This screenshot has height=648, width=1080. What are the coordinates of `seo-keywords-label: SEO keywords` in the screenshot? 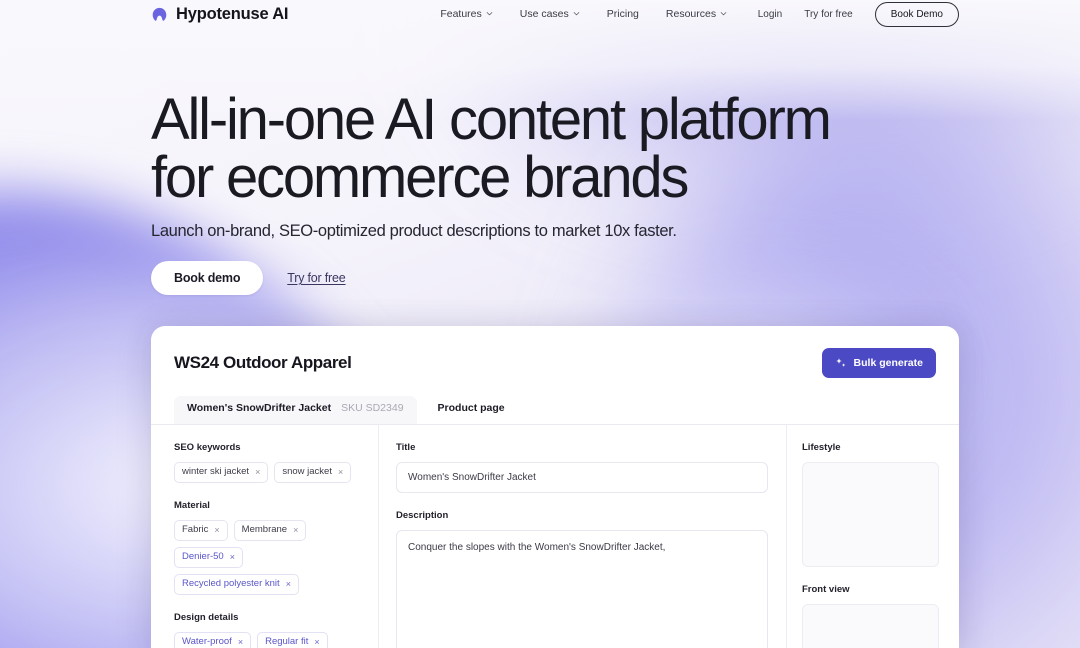 It's located at (207, 447).